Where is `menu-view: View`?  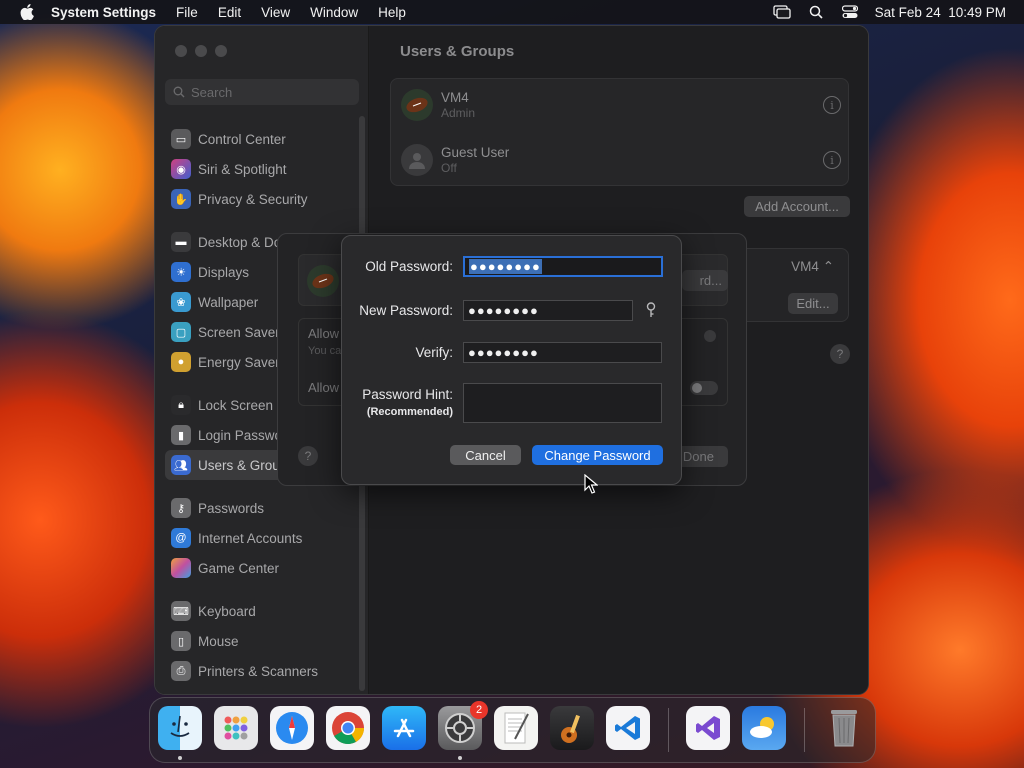 menu-view: View is located at coordinates (275, 12).